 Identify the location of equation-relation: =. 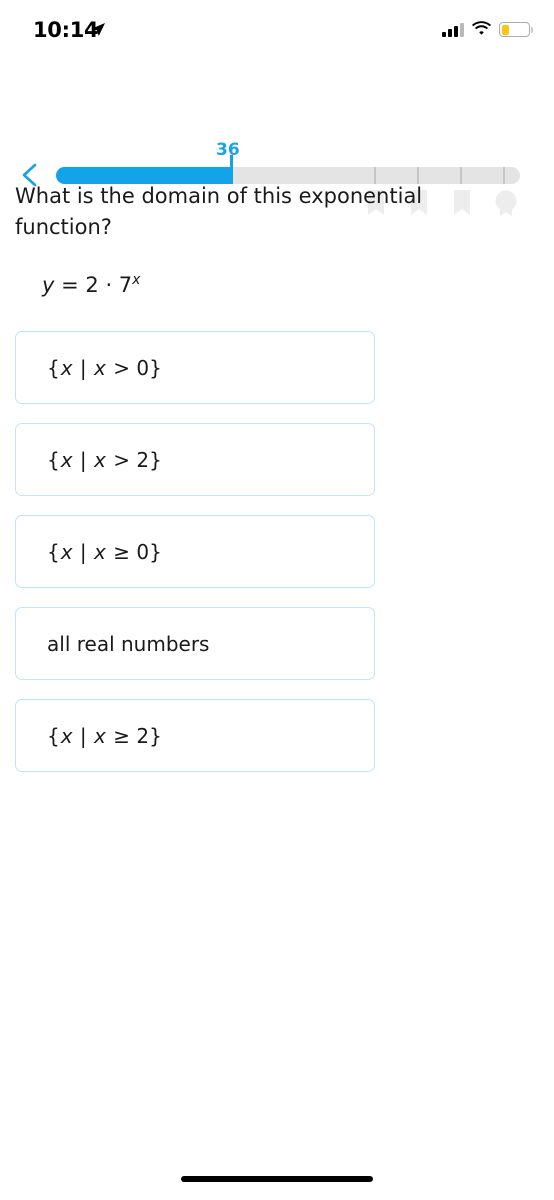
(70, 285).